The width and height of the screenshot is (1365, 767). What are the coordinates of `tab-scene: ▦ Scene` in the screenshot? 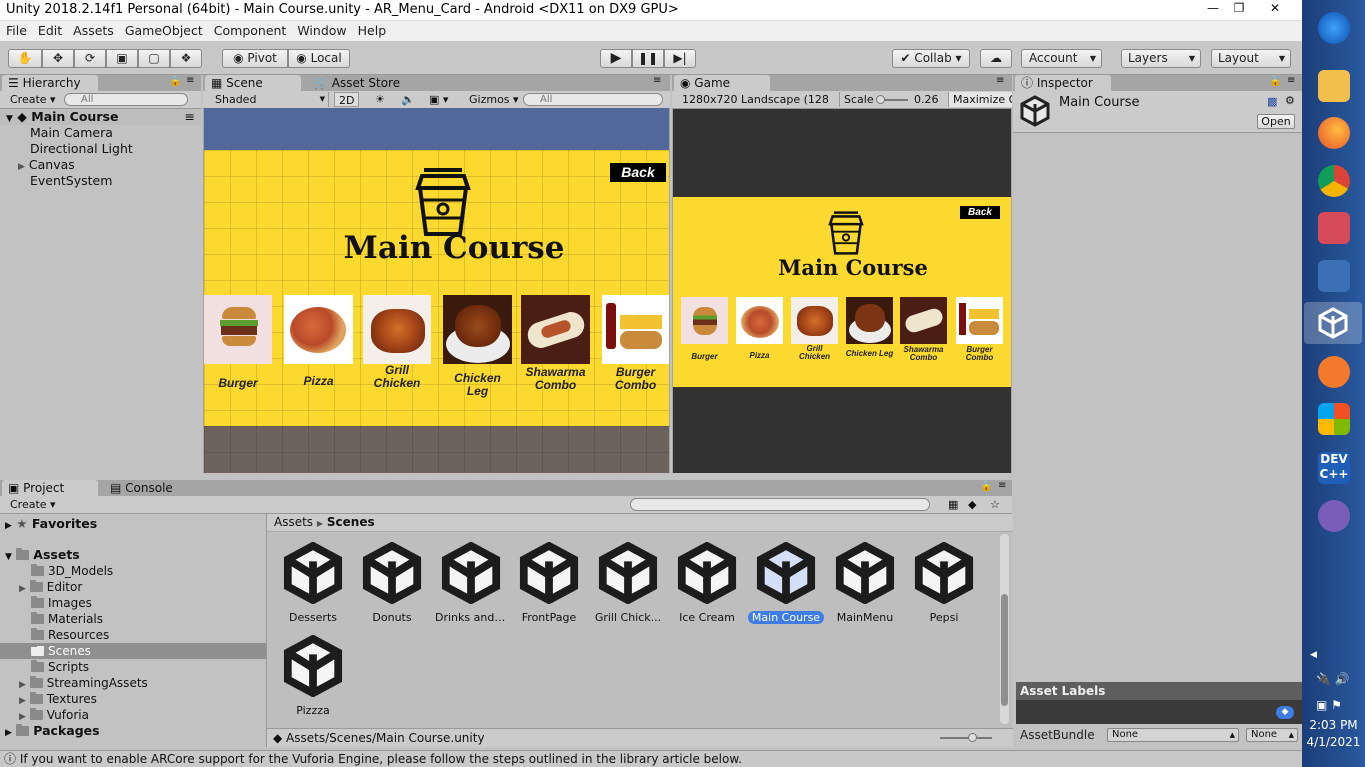 It's located at (253, 83).